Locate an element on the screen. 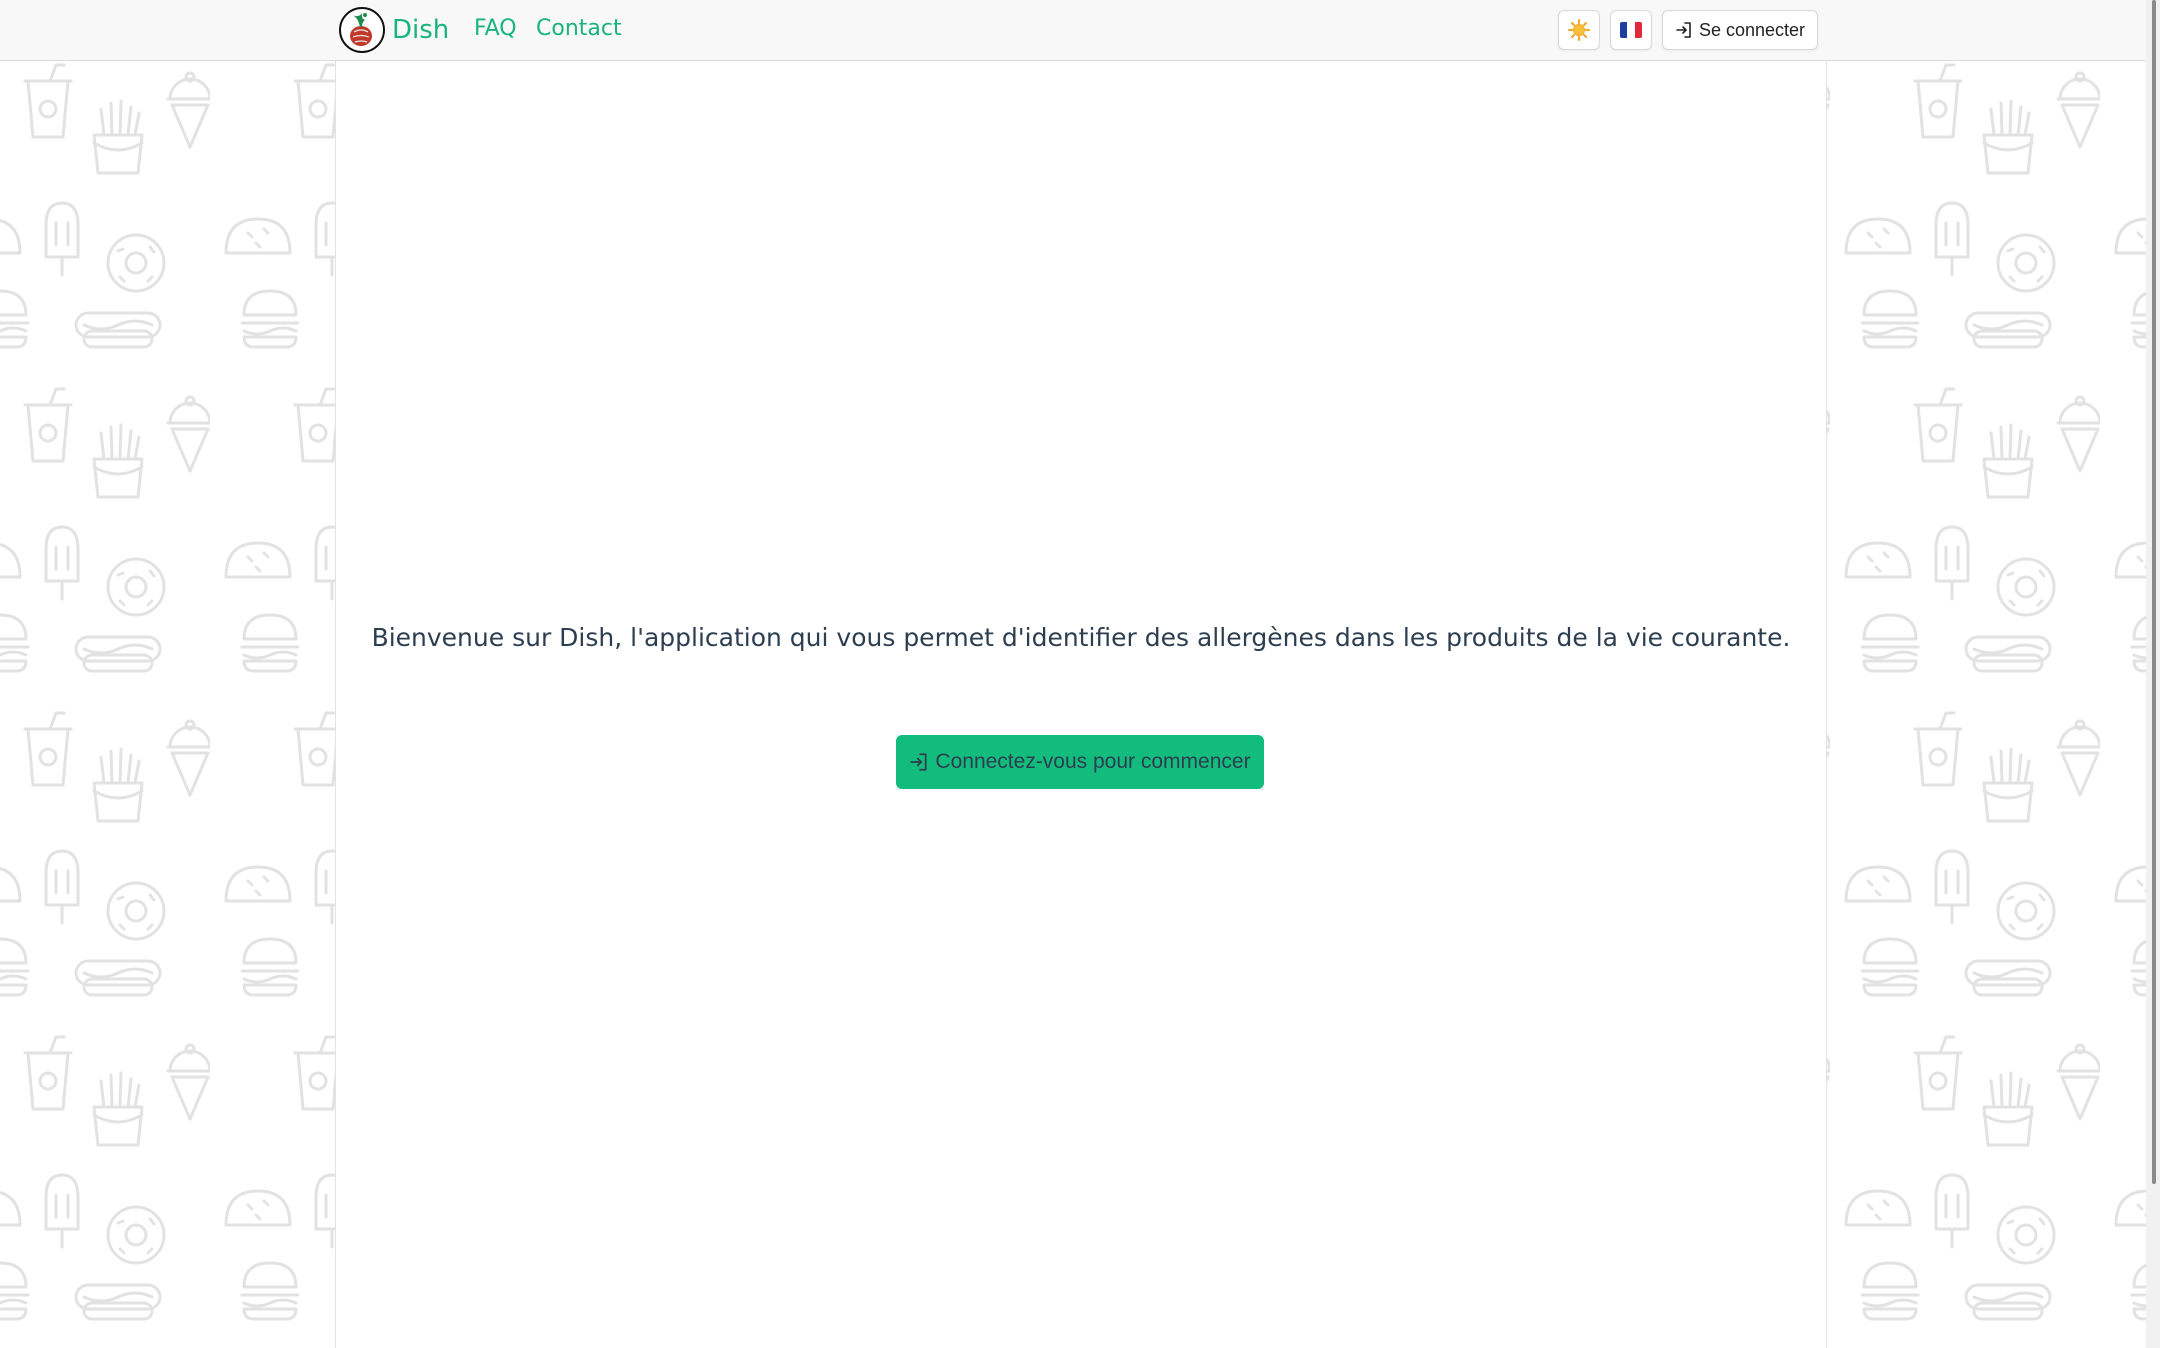  theme-toggle-button is located at coordinates (1579, 30).